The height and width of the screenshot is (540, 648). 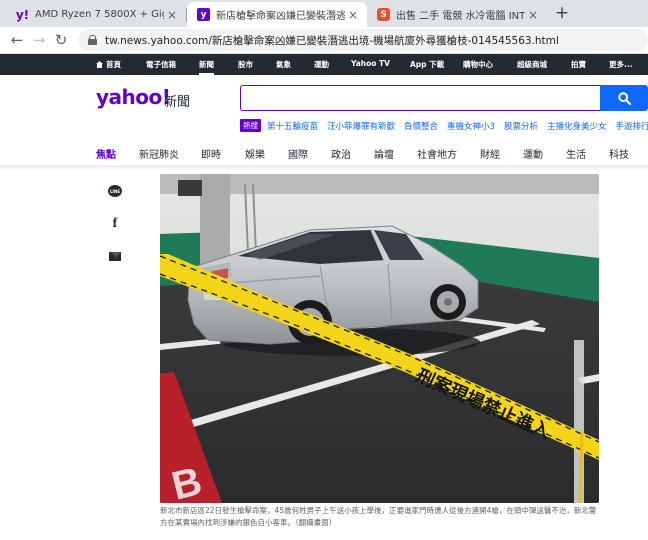 I want to click on tab-title: 新店槍擊命案凶嫌已變裝潛逃出境, so click(x=280, y=16).